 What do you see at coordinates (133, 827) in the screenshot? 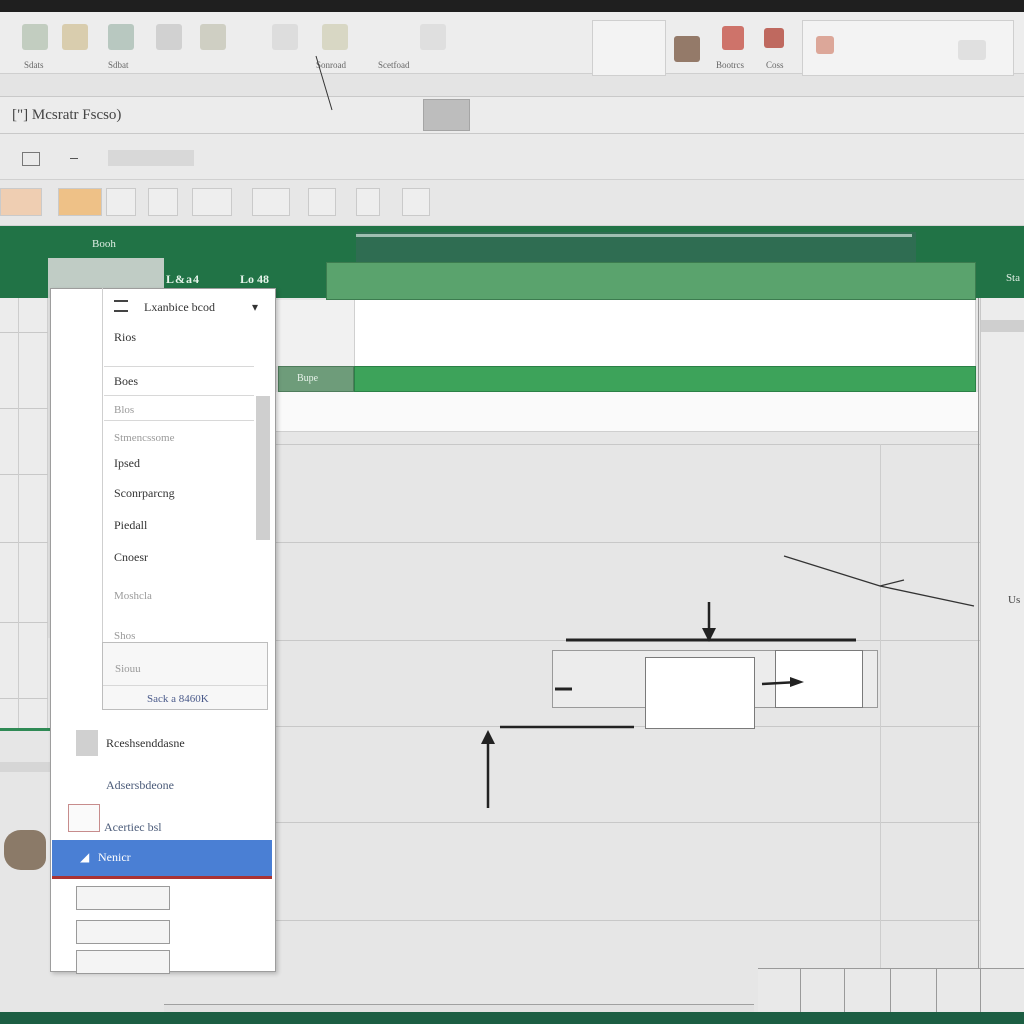
I see `menu-item: Acertiec bsl` at bounding box center [133, 827].